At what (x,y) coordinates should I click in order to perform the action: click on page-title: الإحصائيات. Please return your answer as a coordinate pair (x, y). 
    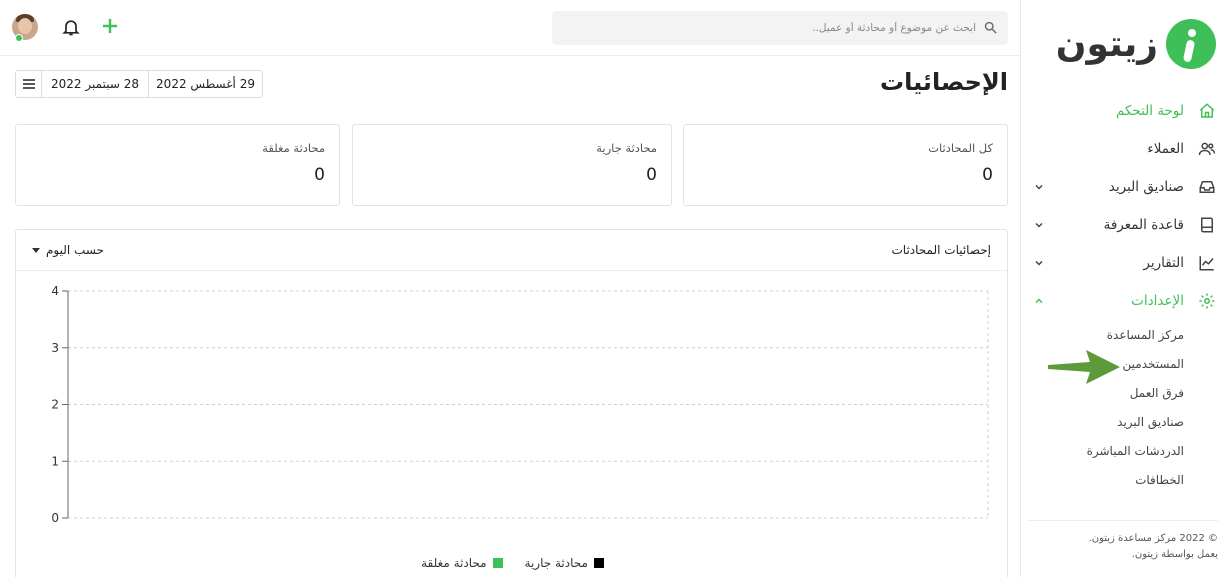
    Looking at the image, I should click on (944, 82).